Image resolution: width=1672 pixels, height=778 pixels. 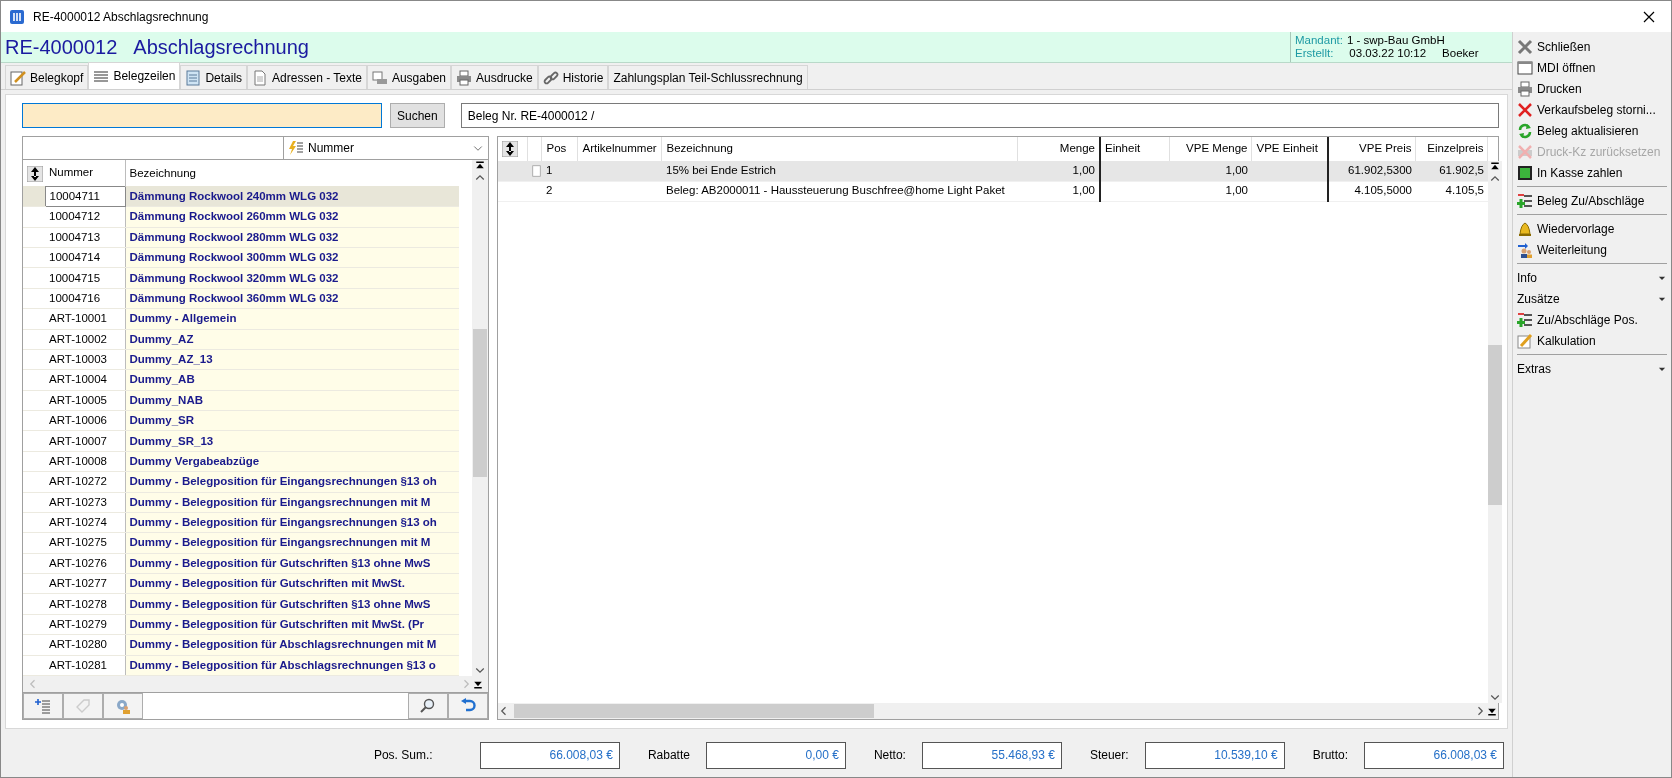 What do you see at coordinates (1592, 67) in the screenshot?
I see `sidebar-action: MDI öffnen` at bounding box center [1592, 67].